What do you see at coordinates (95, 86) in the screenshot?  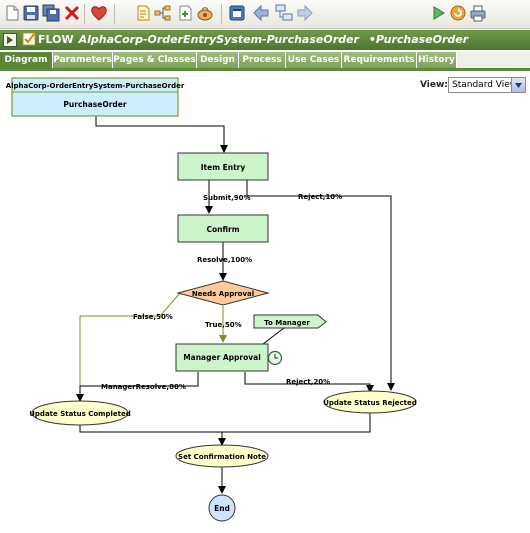 I see `start-title: AlphaCorp-OrderEntrySystem-PurchaseOrder` at bounding box center [95, 86].